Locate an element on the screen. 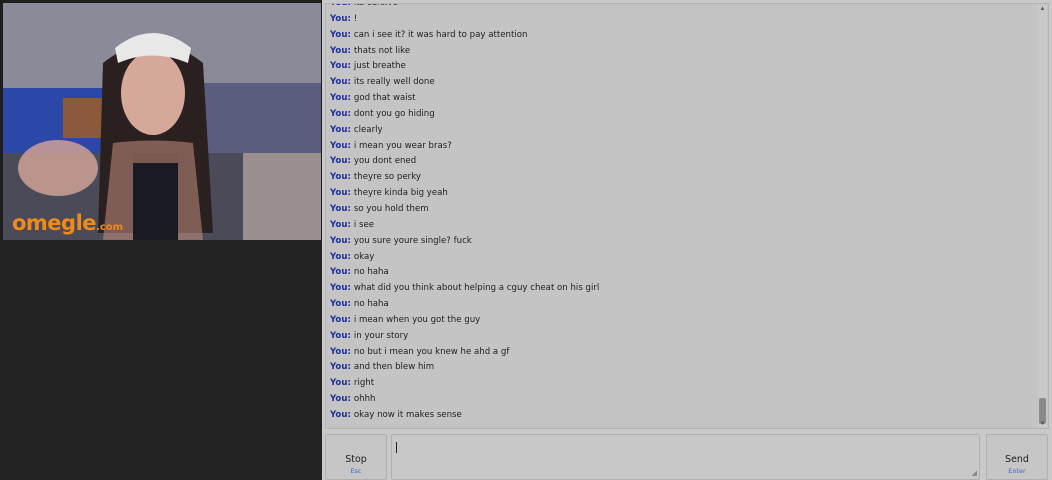 Image resolution: width=1052 pixels, height=480 pixels. chat-message-input: ◢ is located at coordinates (685, 457).